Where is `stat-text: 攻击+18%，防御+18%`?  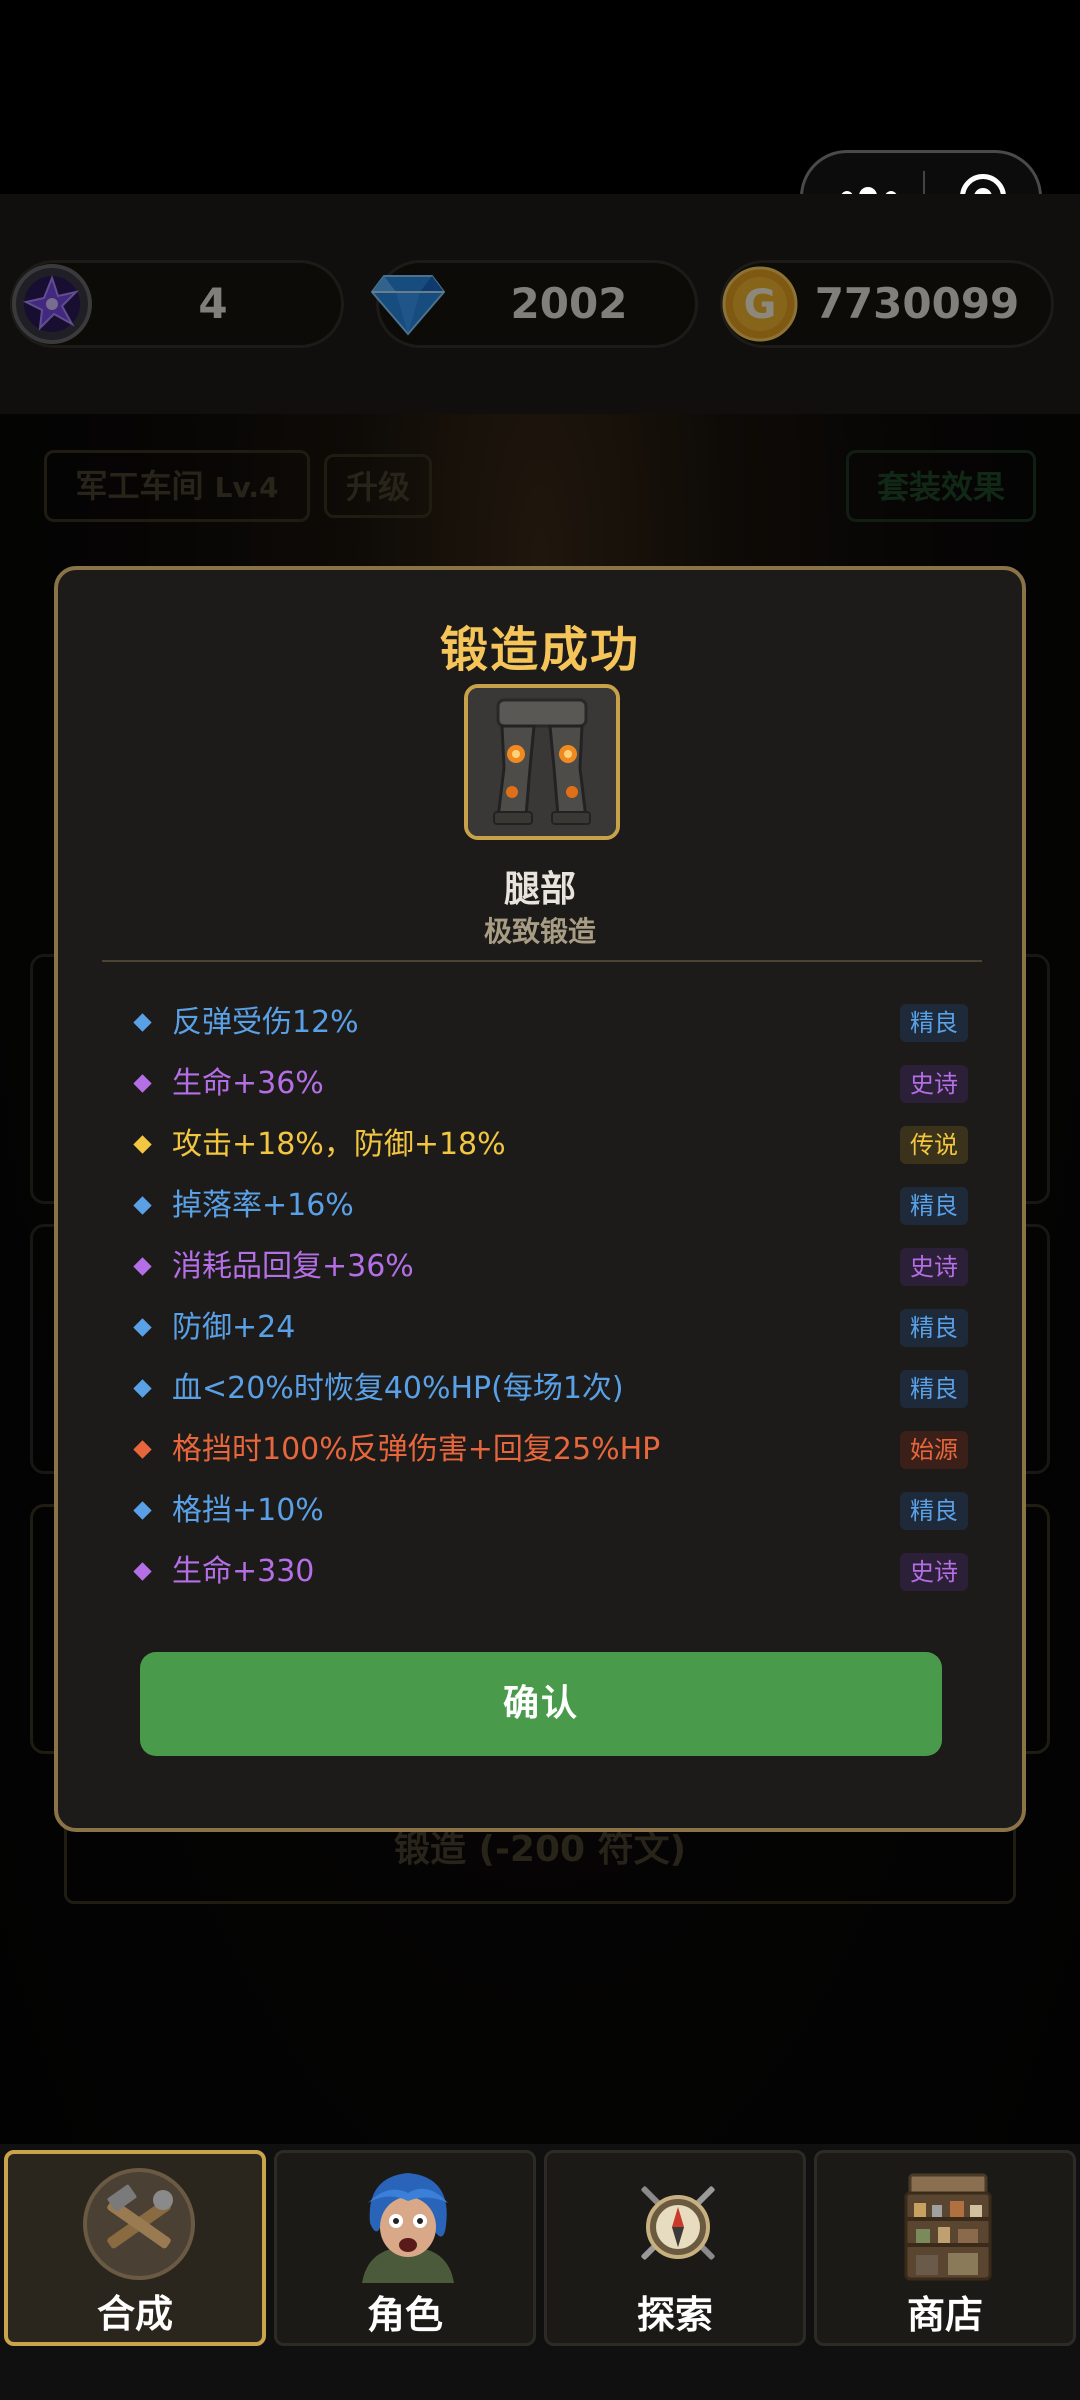 stat-text: 攻击+18%，防御+18% is located at coordinates (339, 1144).